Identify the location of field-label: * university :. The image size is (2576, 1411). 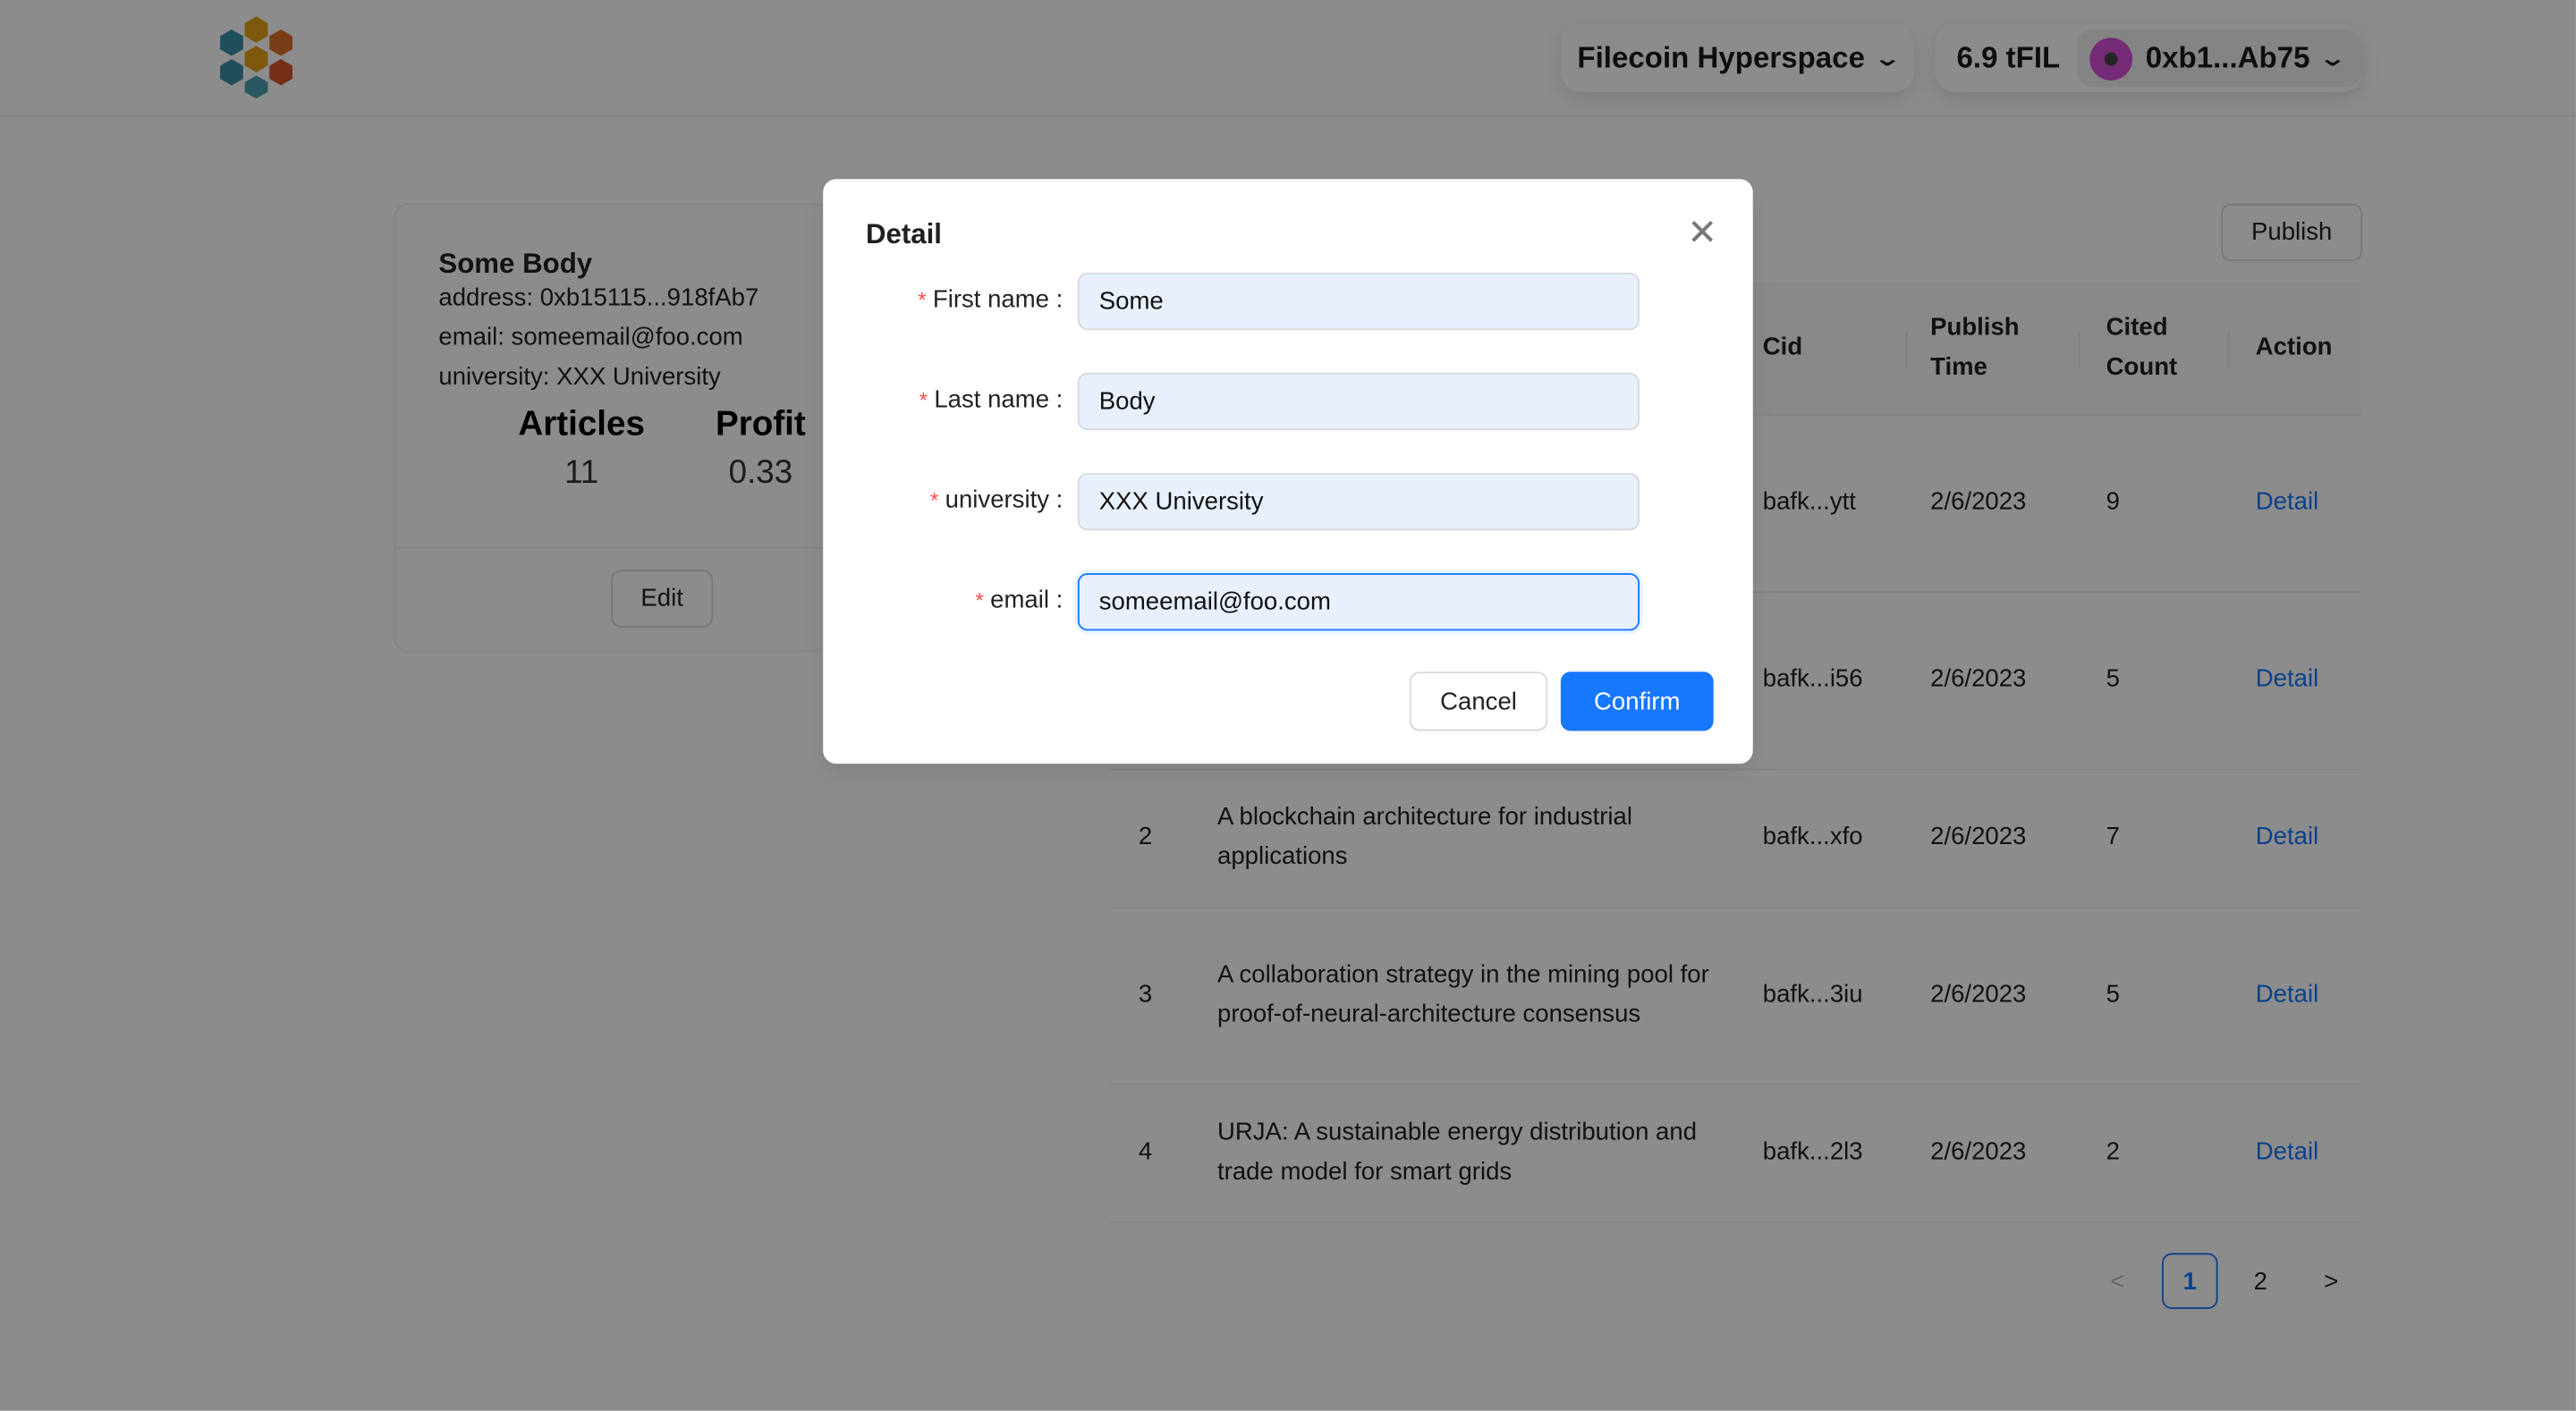
(996, 500).